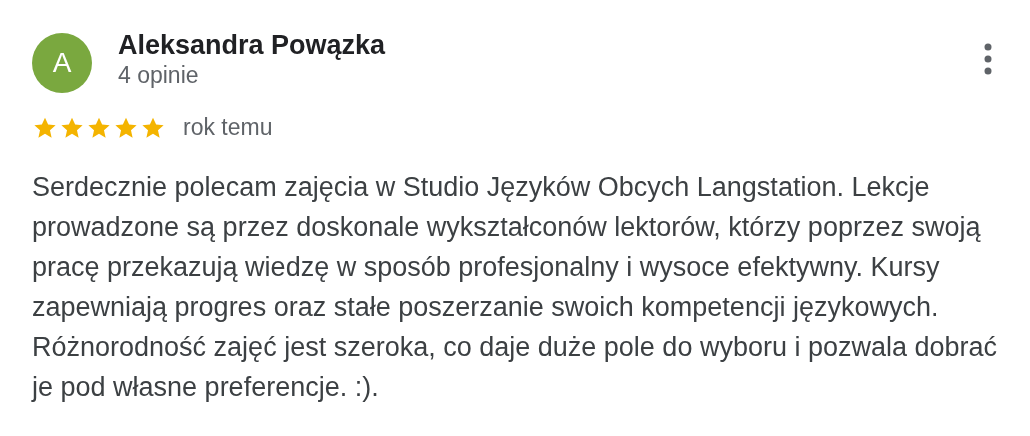 The width and height of the screenshot is (1030, 436). What do you see at coordinates (228, 127) in the screenshot?
I see `review-time: rok temu` at bounding box center [228, 127].